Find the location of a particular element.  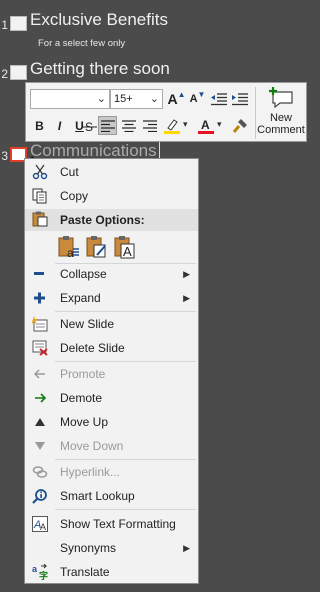

font-color-button: A is located at coordinates (205, 125).